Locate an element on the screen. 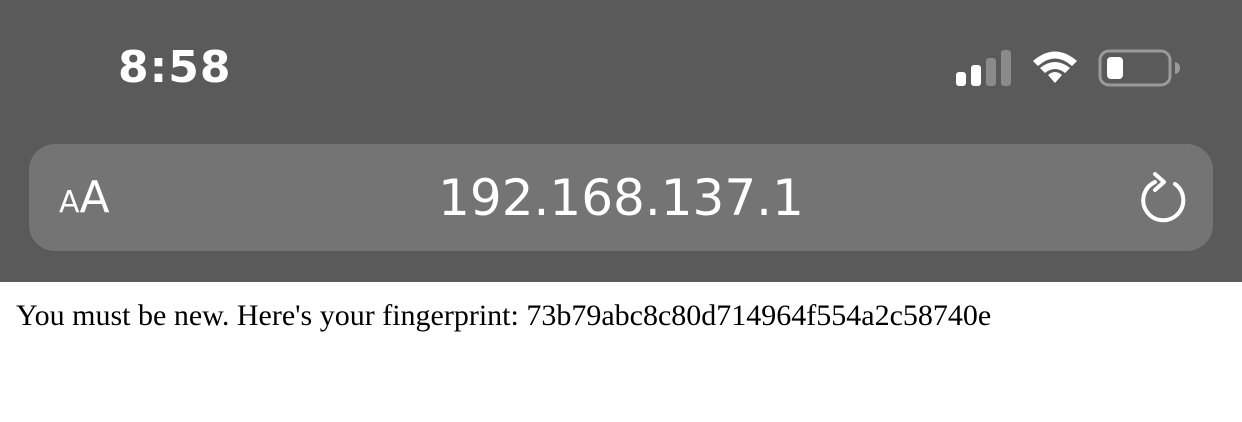 Image resolution: width=1242 pixels, height=422 pixels. url-text: 192.168.137.1 is located at coordinates (621, 198).